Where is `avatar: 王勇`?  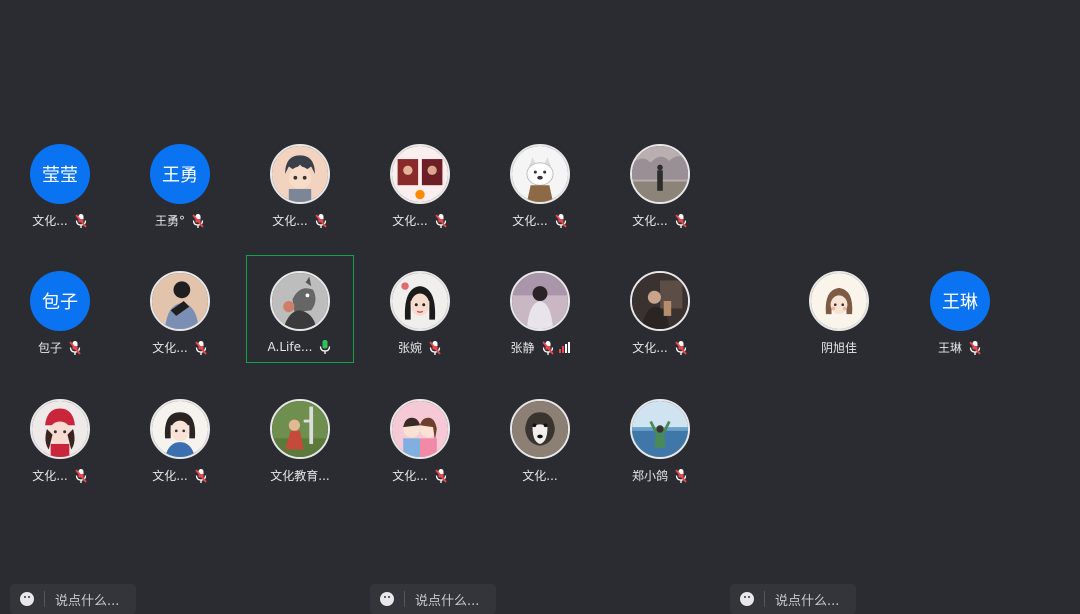
avatar: 王勇 is located at coordinates (180, 174).